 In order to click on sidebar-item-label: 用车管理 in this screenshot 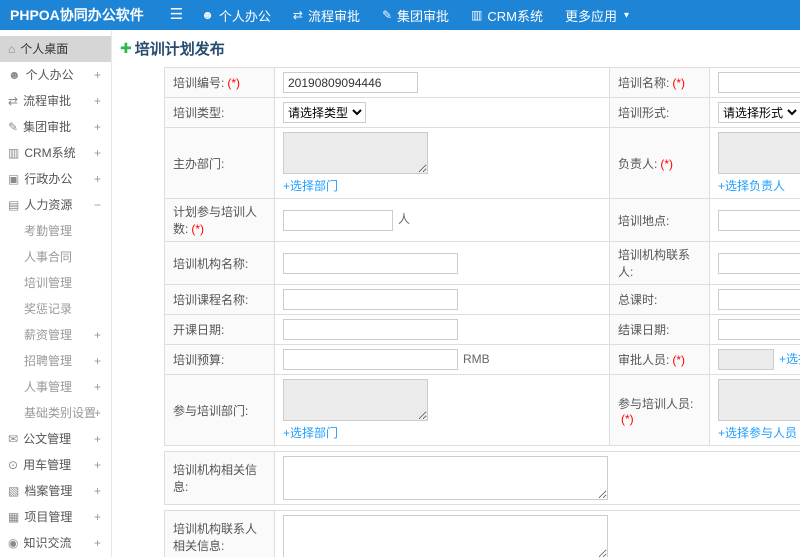, I will do `click(47, 465)`.